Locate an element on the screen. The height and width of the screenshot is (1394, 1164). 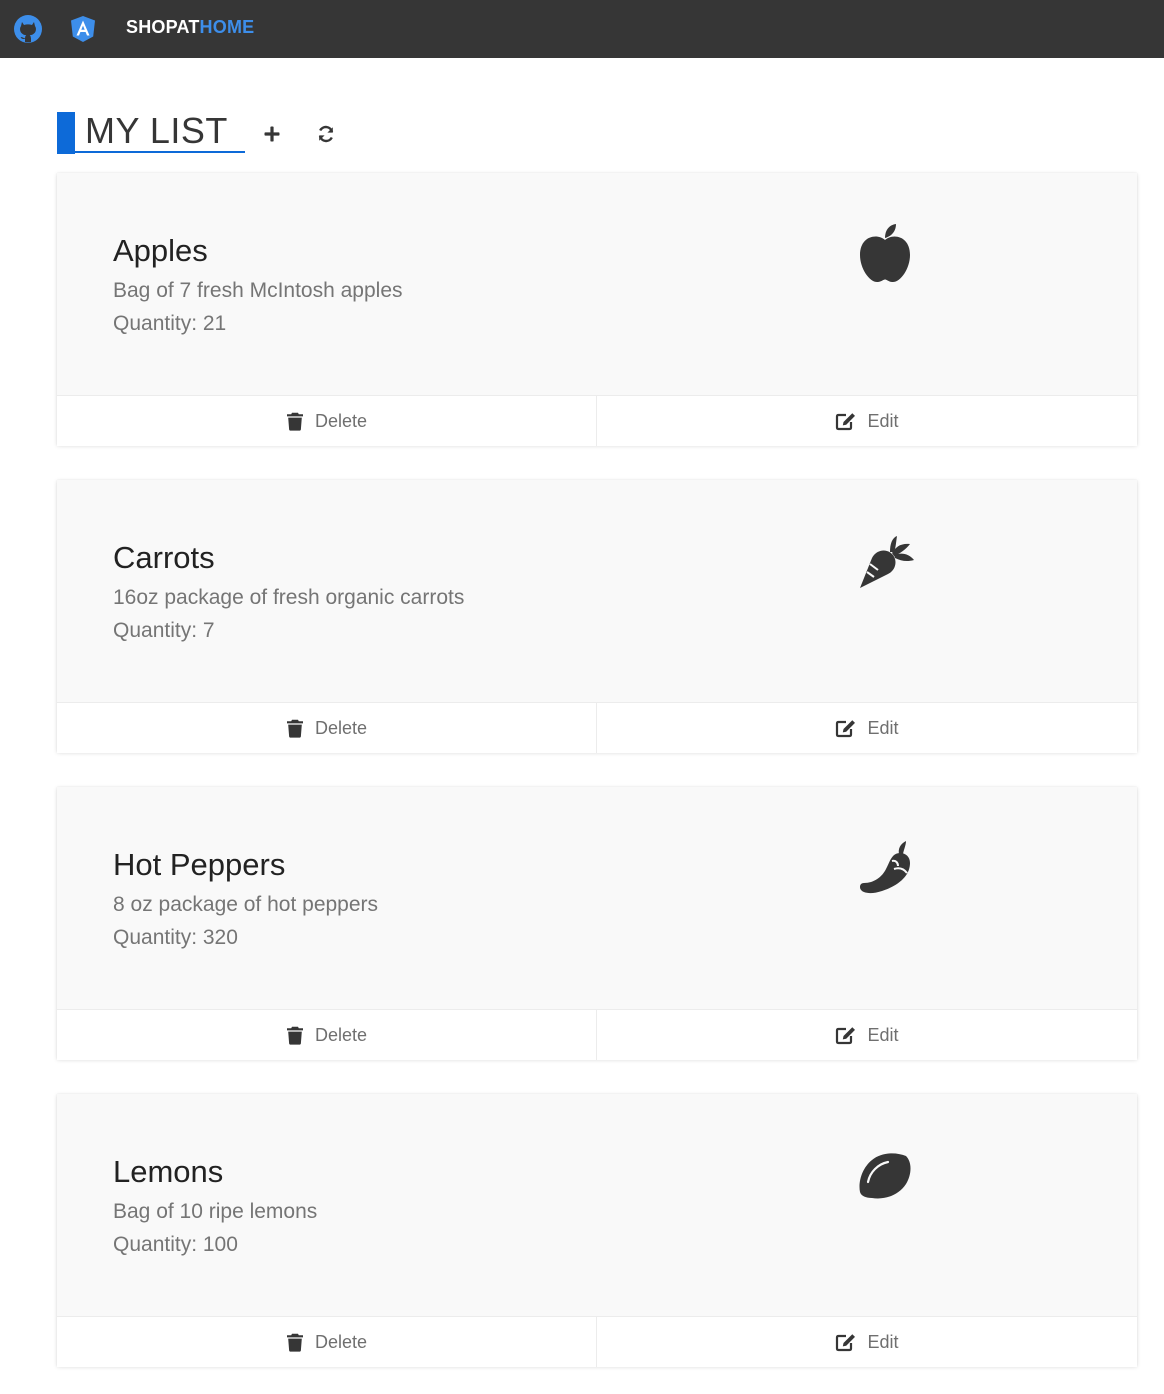
item-description: Bag of 7 fresh McIntosh apples is located at coordinates (258, 290).